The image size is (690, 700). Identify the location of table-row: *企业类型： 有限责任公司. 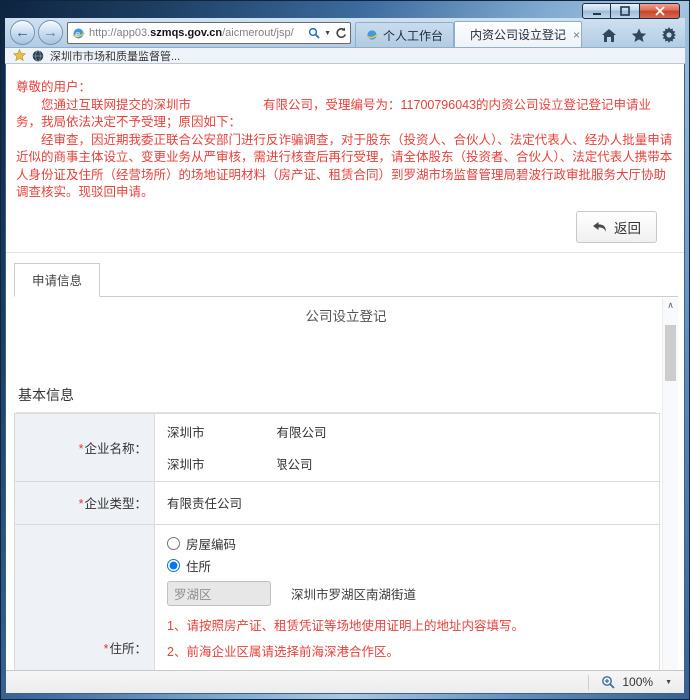
(337, 502).